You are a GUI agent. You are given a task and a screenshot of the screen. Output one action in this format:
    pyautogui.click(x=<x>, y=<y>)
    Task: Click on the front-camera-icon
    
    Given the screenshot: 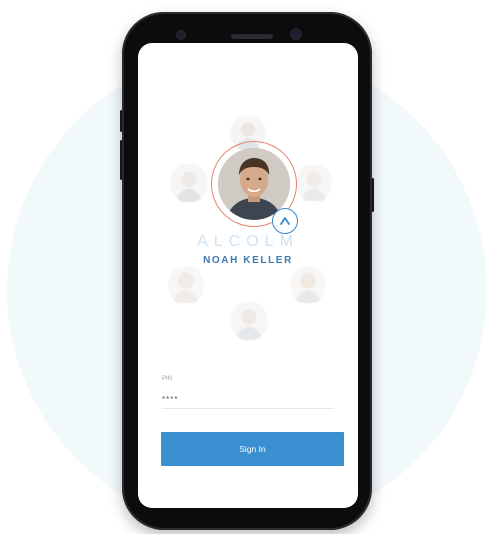 What is the action you would take?
    pyautogui.click(x=181, y=35)
    